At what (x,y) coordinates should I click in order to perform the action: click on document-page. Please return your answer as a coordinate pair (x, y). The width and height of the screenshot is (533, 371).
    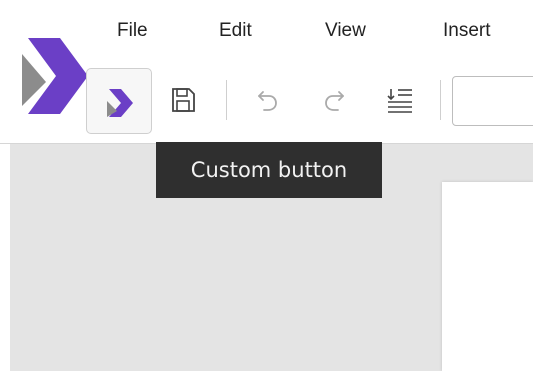
    Looking at the image, I should click on (487, 276).